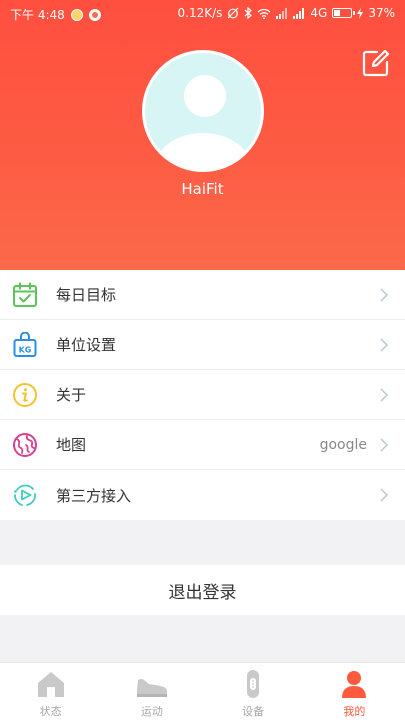  What do you see at coordinates (360, 13) in the screenshot?
I see `charging-icon` at bounding box center [360, 13].